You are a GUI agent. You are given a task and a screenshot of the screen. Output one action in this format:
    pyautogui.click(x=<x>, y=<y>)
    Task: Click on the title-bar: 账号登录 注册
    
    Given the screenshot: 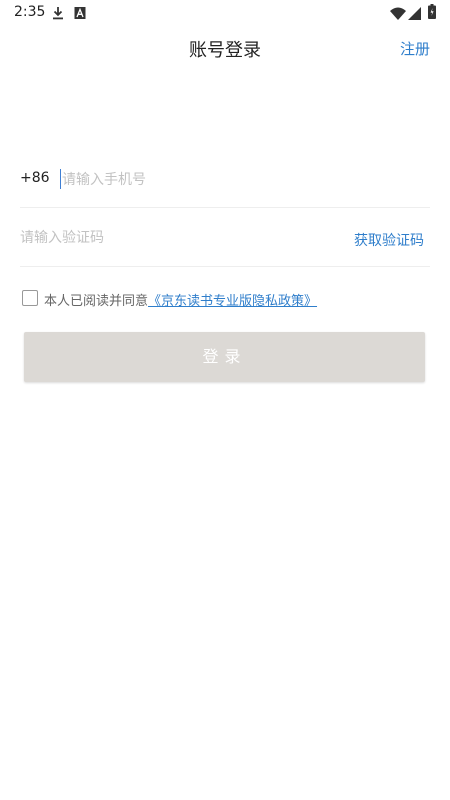 What is the action you would take?
    pyautogui.click(x=225, y=47)
    